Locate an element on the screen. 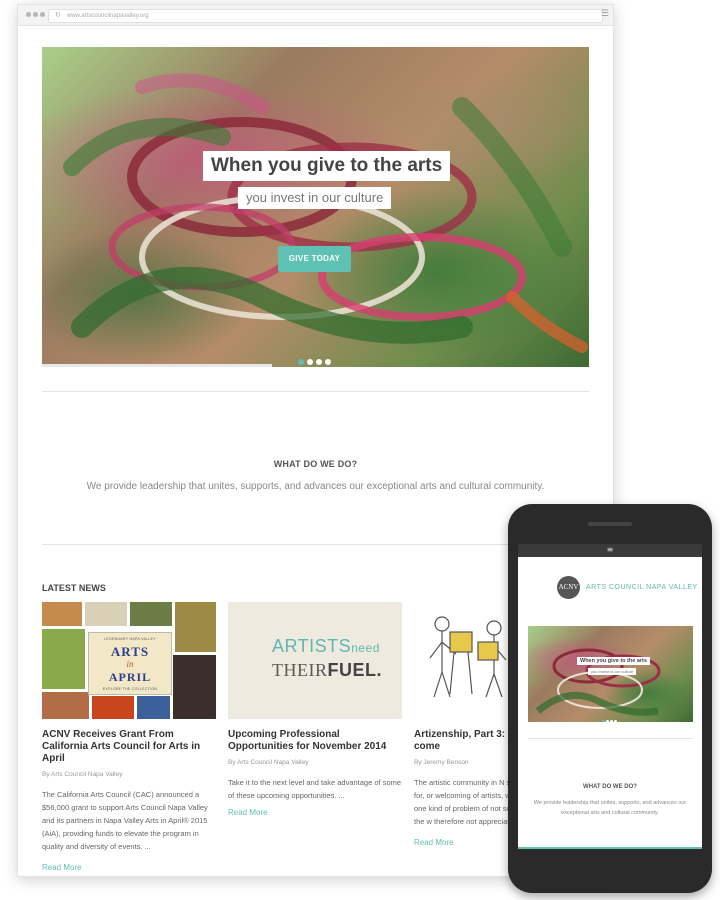 The height and width of the screenshot is (900, 720). collage-text-line: ARTS is located at coordinates (130, 651).